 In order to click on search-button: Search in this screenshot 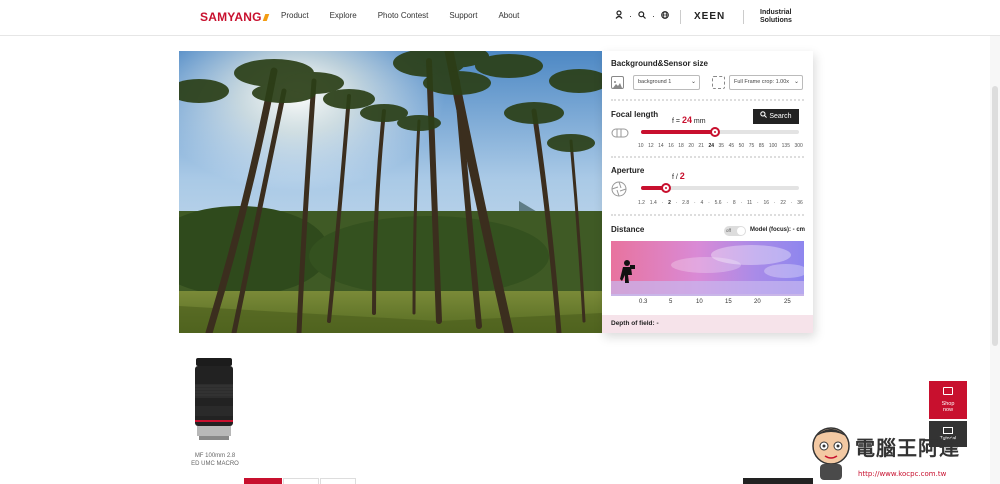, I will do `click(776, 116)`.